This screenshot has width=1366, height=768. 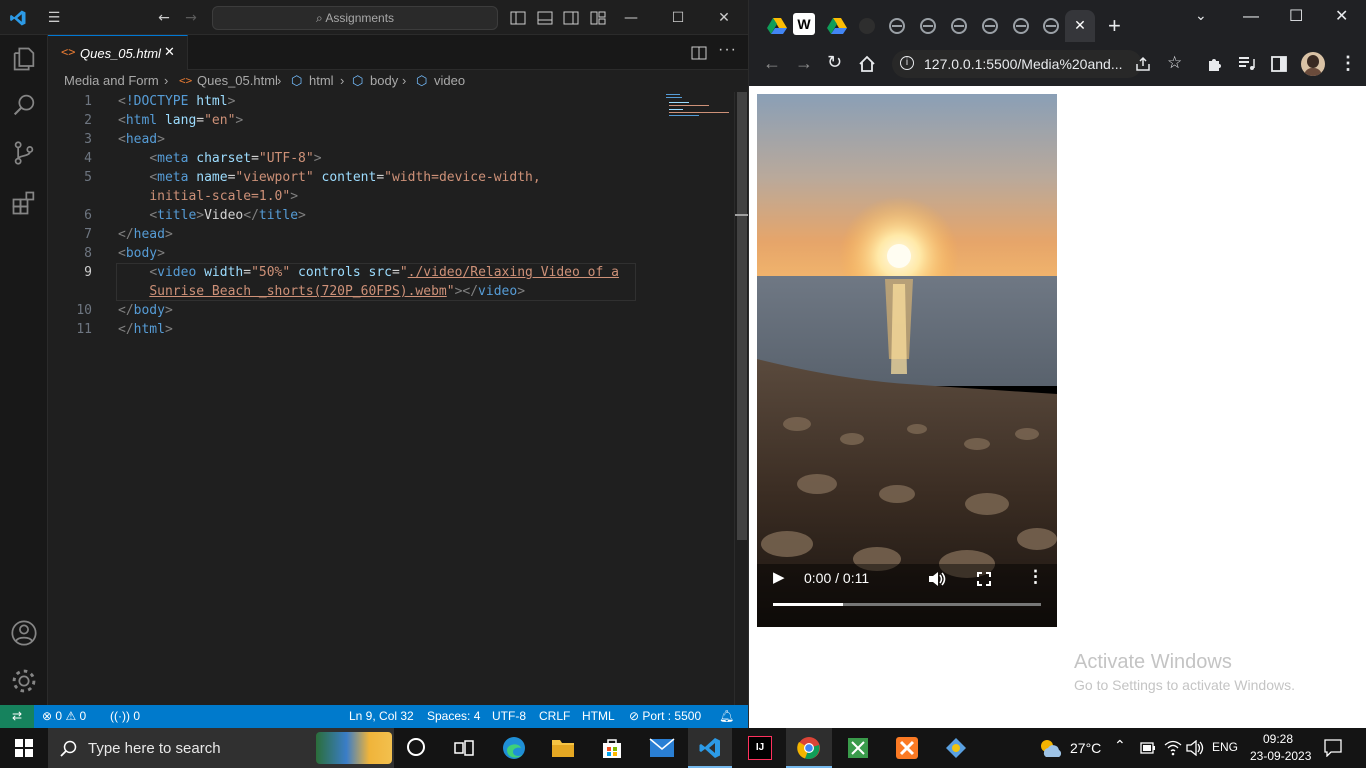 What do you see at coordinates (724, 18) in the screenshot?
I see `close-icon: ✕` at bounding box center [724, 18].